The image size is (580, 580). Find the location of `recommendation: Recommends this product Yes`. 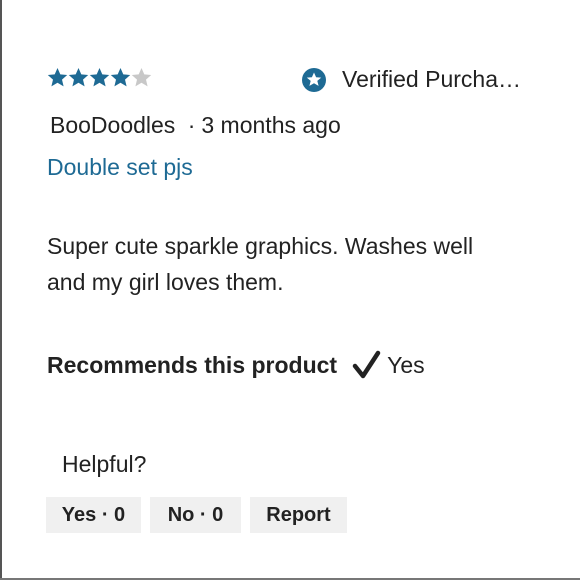

recommendation: Recommends this product Yes is located at coordinates (236, 365).